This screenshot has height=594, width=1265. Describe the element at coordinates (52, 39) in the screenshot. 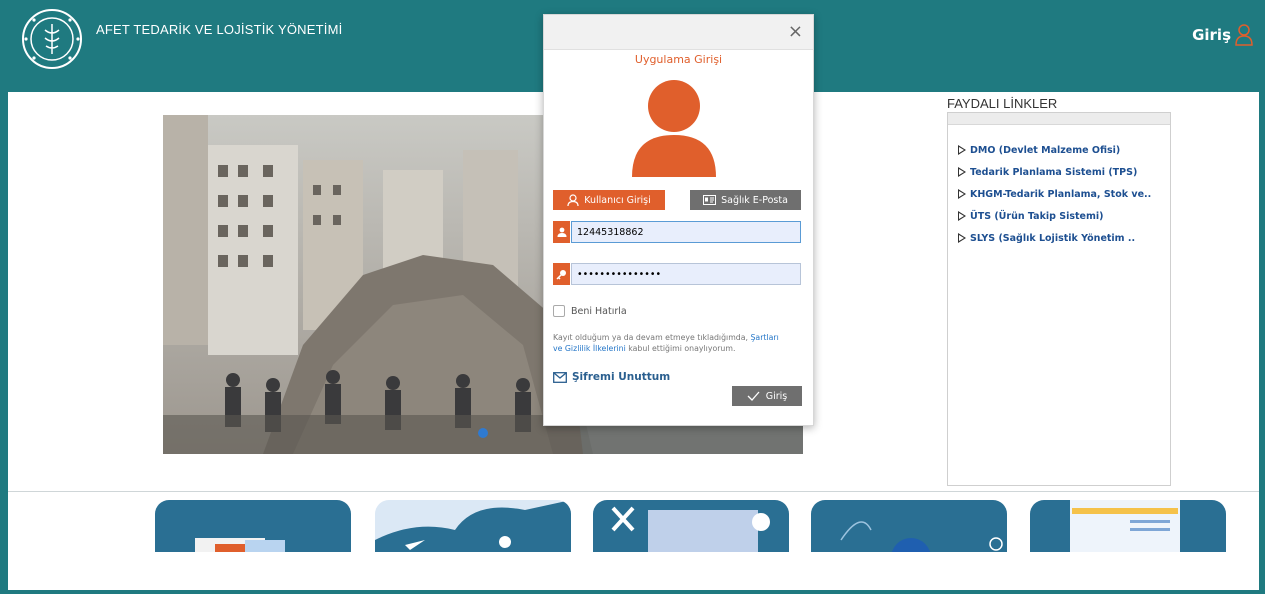

I see `ministry-logo` at that location.